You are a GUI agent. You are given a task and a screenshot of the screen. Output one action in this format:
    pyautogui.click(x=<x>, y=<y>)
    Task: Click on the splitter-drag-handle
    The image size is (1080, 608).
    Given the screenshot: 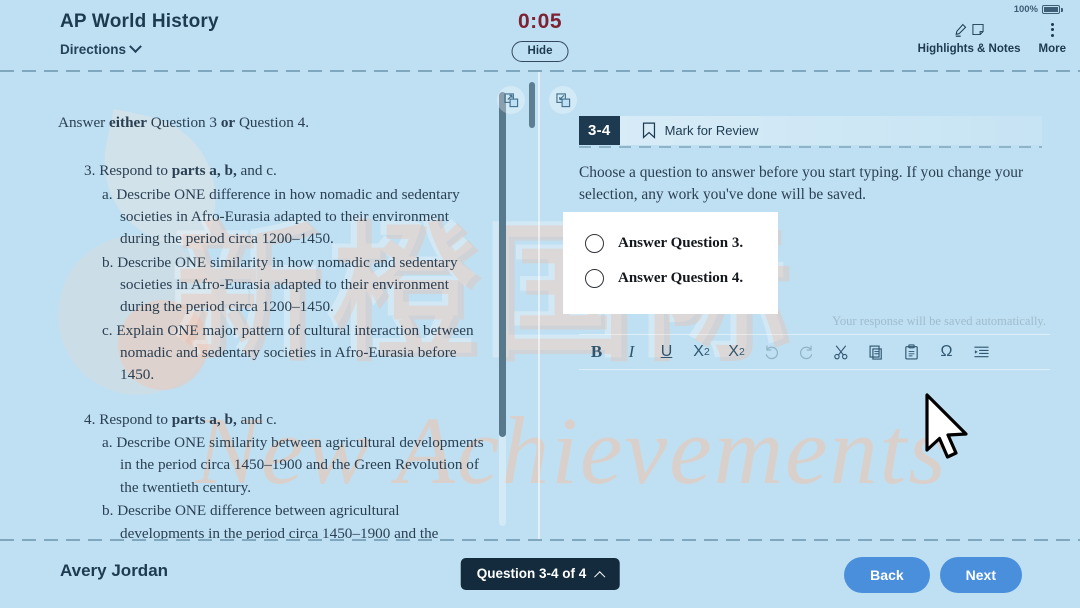 What is the action you would take?
    pyautogui.click(x=532, y=105)
    